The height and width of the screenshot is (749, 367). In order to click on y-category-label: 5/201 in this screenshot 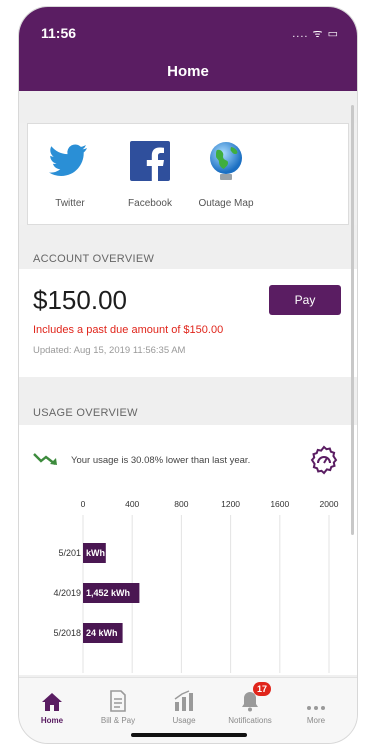, I will do `click(69, 553)`.